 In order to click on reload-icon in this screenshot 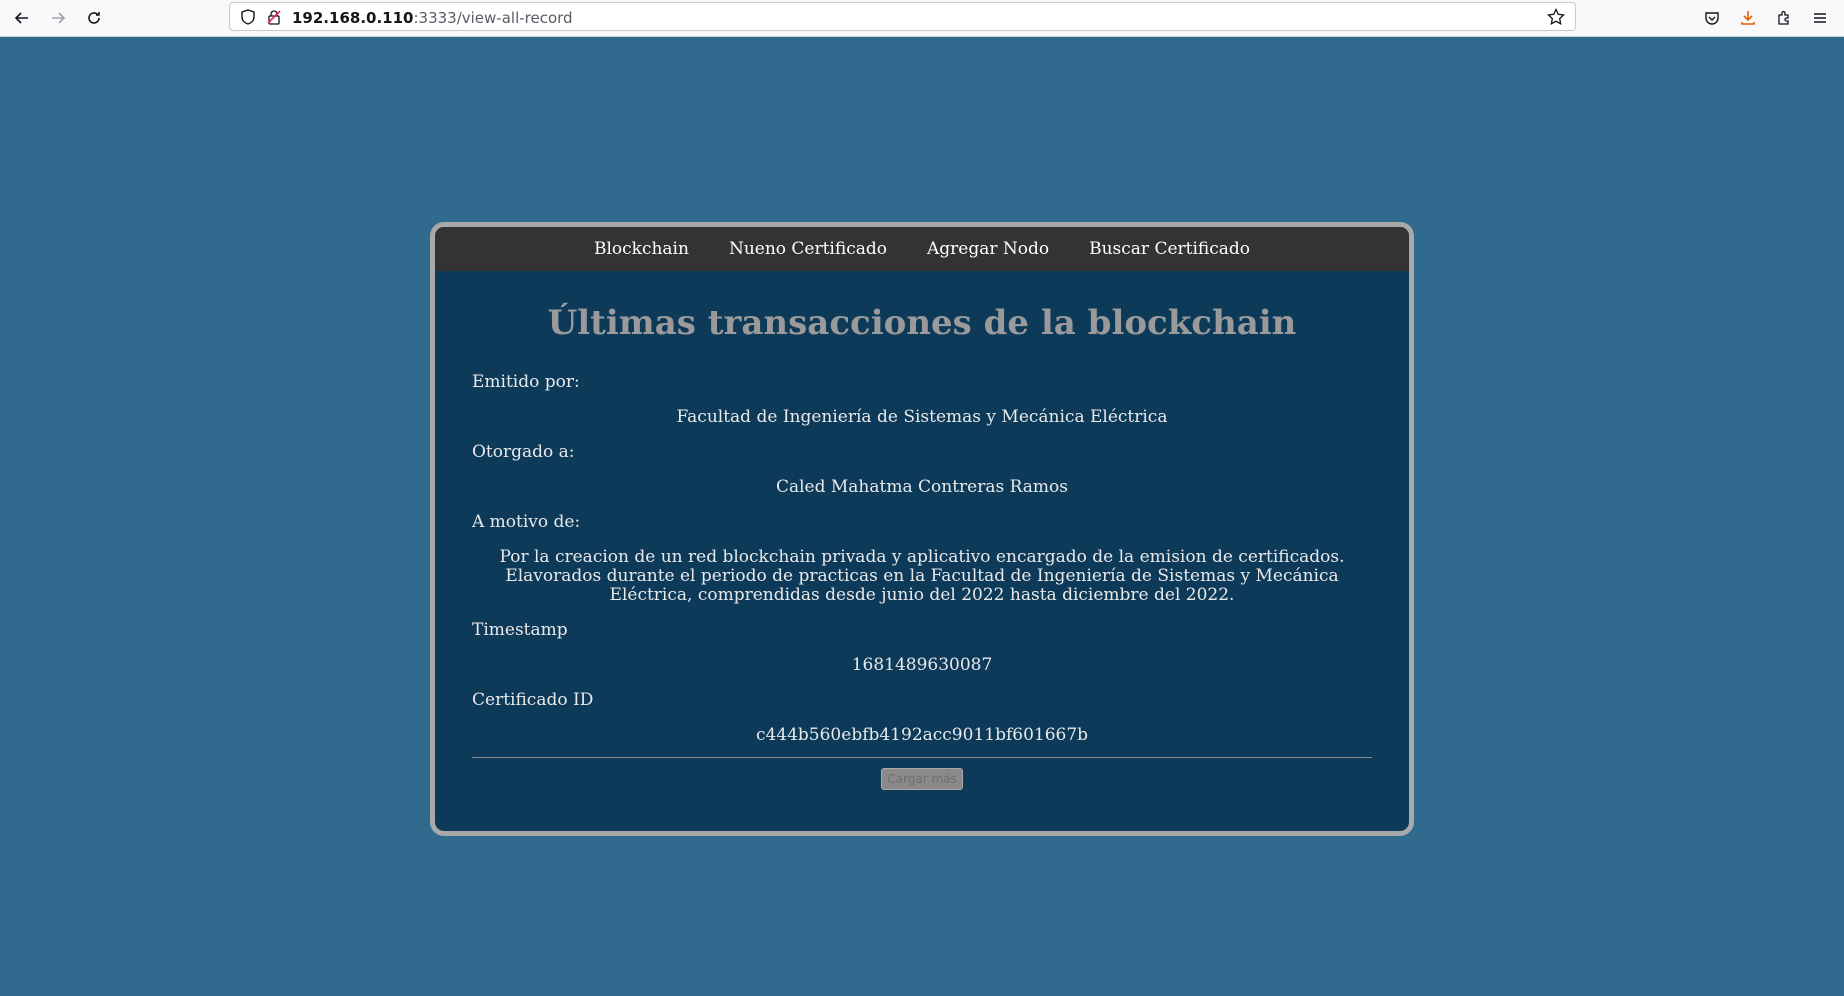, I will do `click(94, 18)`.